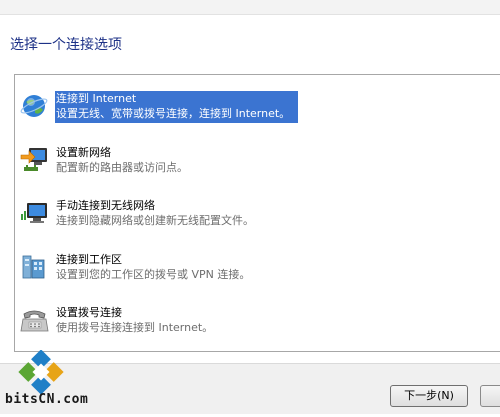 This screenshot has height=417, width=500. I want to click on next-button: 下一步(N), so click(429, 396).